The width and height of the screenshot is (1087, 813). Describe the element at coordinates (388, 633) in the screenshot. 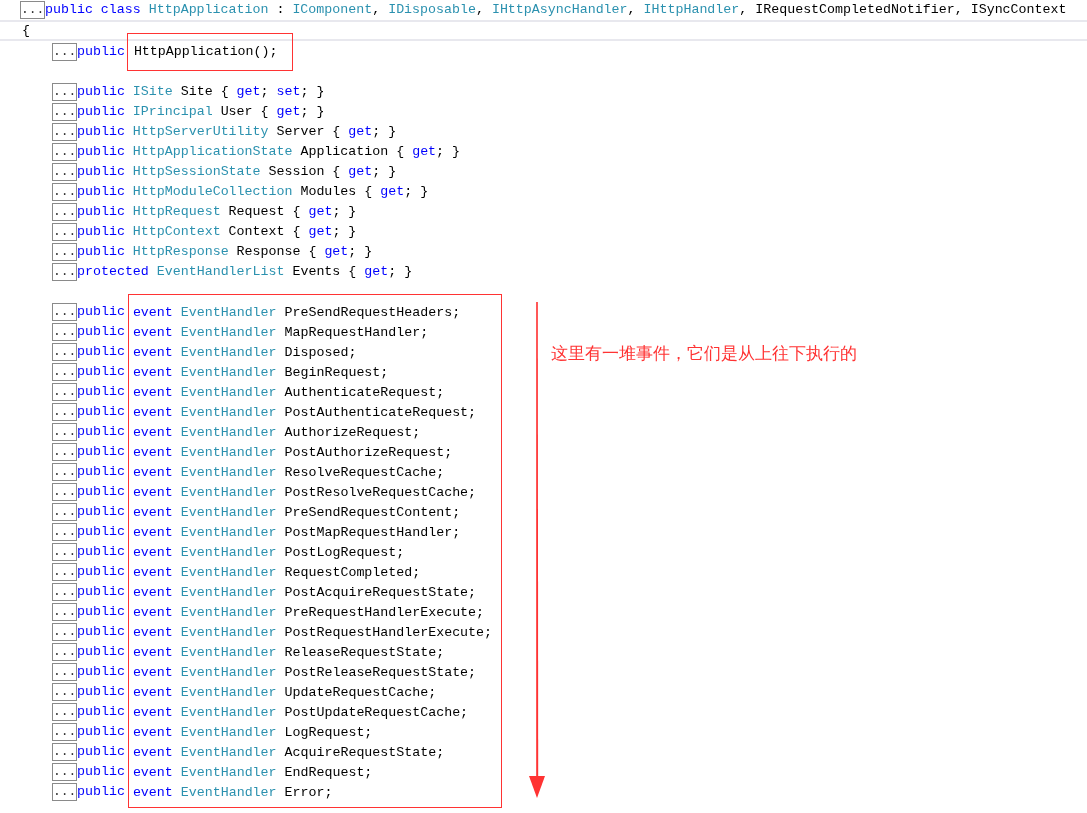

I see `event-name: PostRequestHandlerExecute;` at that location.